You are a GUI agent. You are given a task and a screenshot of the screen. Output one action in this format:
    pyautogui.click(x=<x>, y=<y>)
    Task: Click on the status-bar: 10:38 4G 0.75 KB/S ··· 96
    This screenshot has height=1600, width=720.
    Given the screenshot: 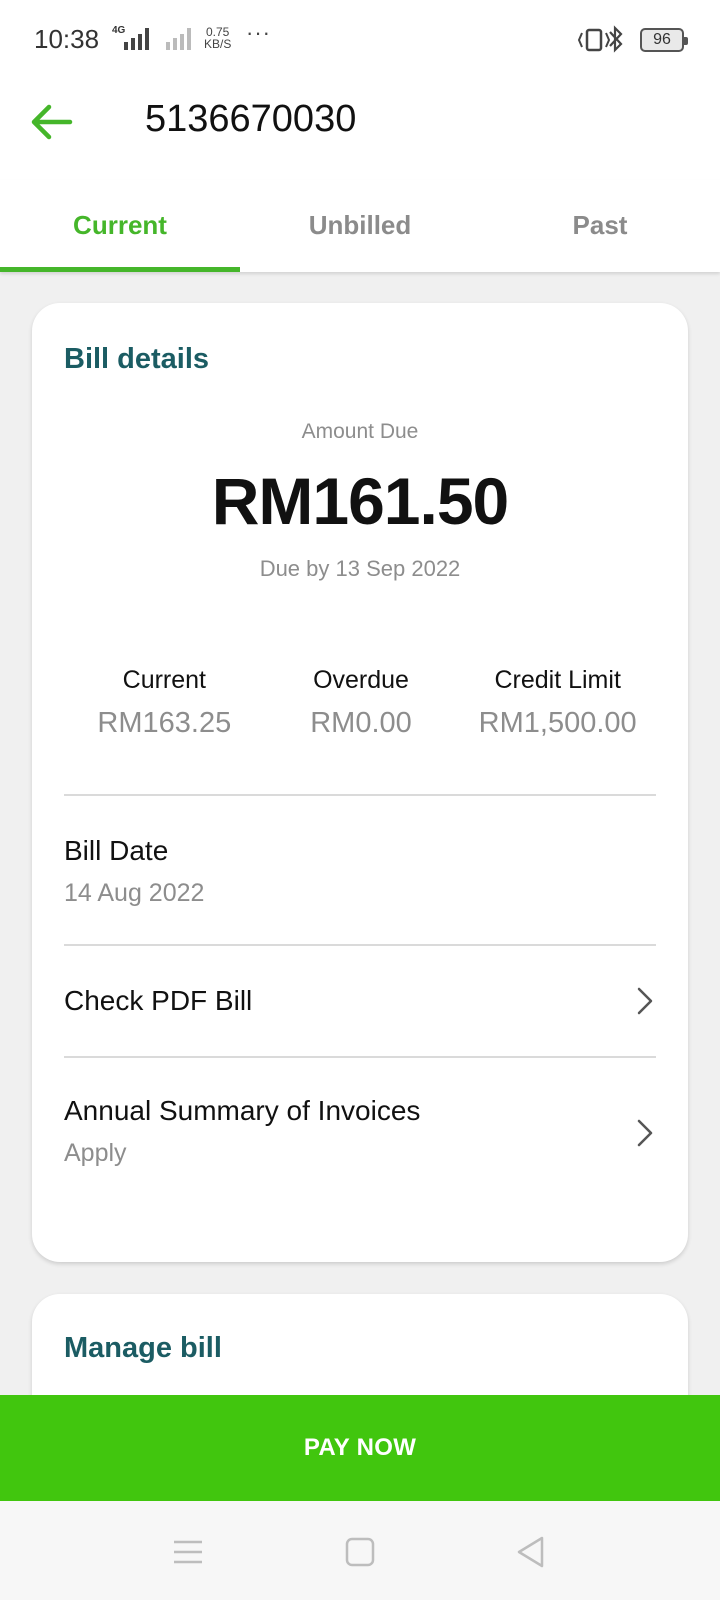 What is the action you would take?
    pyautogui.click(x=360, y=40)
    